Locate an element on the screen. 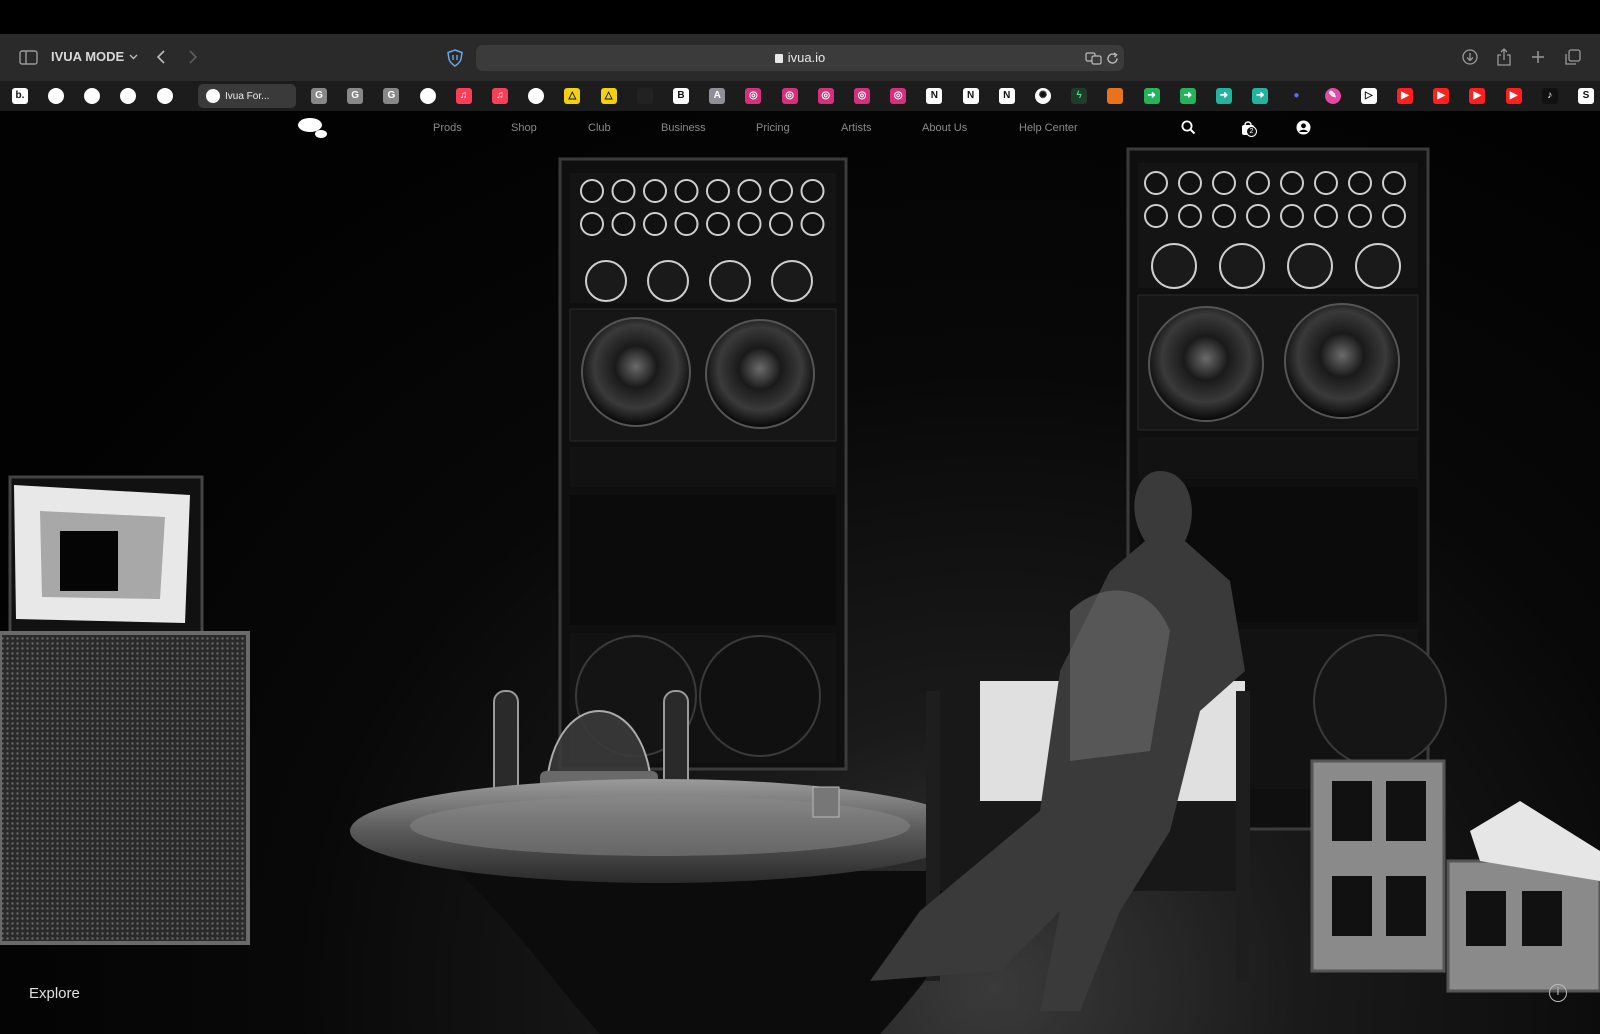  sidebar-toggle-icon is located at coordinates (28, 57).